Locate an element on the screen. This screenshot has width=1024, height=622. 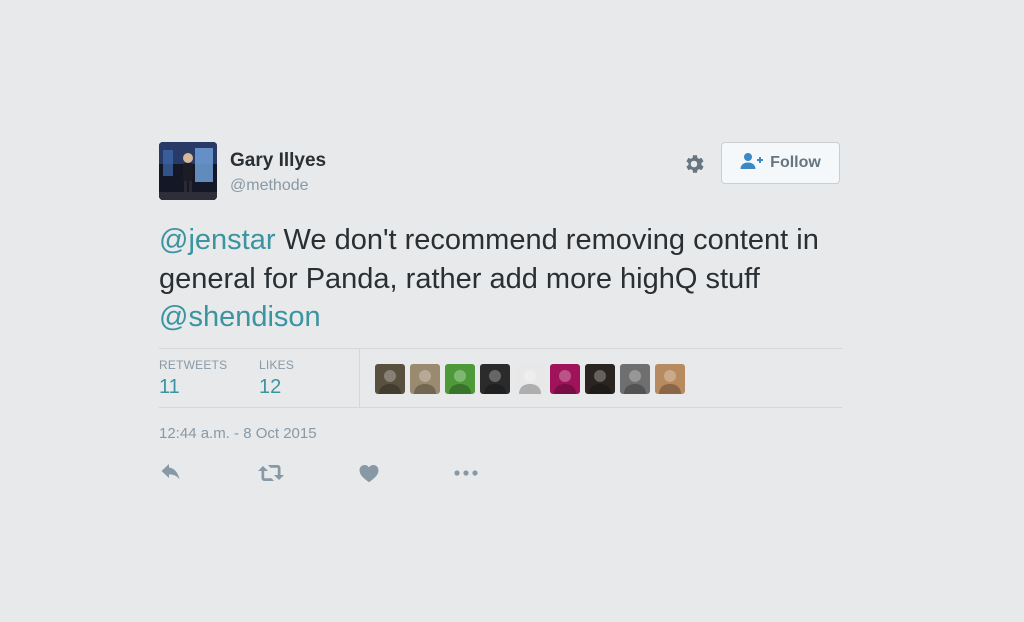
likes-stat: LIKES 12 is located at coordinates (276, 378).